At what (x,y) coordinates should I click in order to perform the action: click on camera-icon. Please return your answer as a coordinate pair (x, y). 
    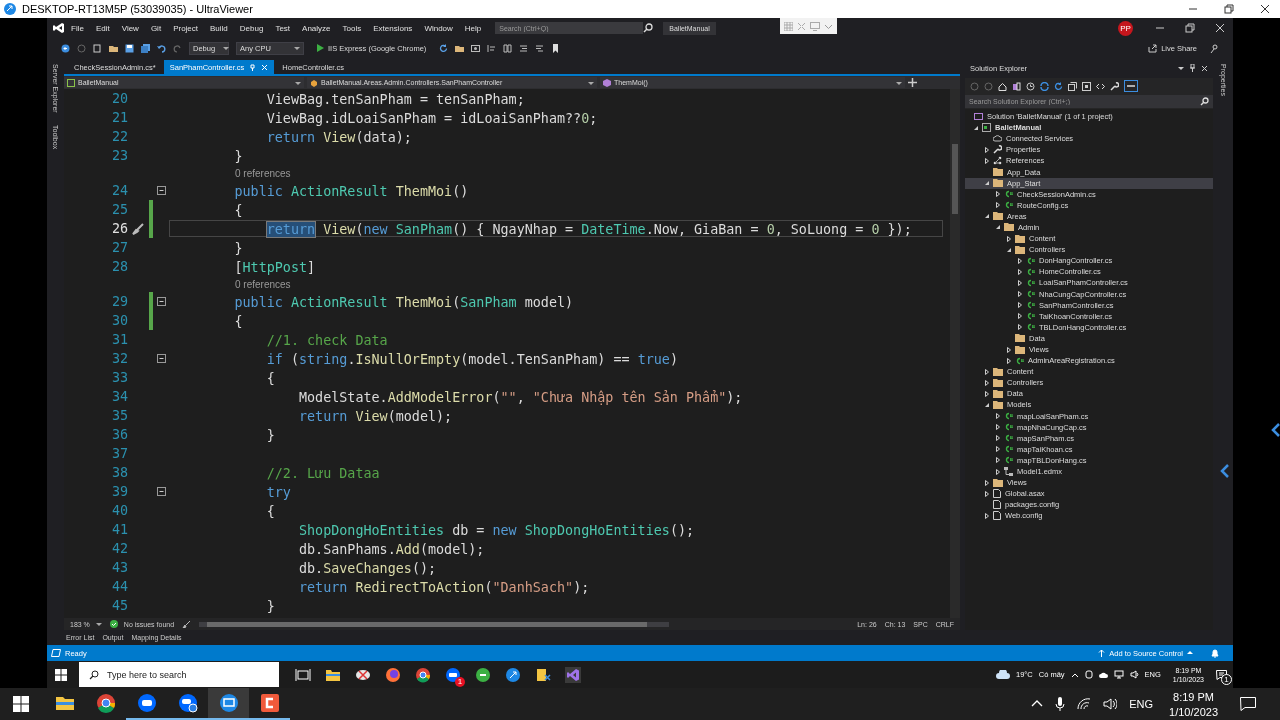
    Looking at the image, I should click on (1088, 674).